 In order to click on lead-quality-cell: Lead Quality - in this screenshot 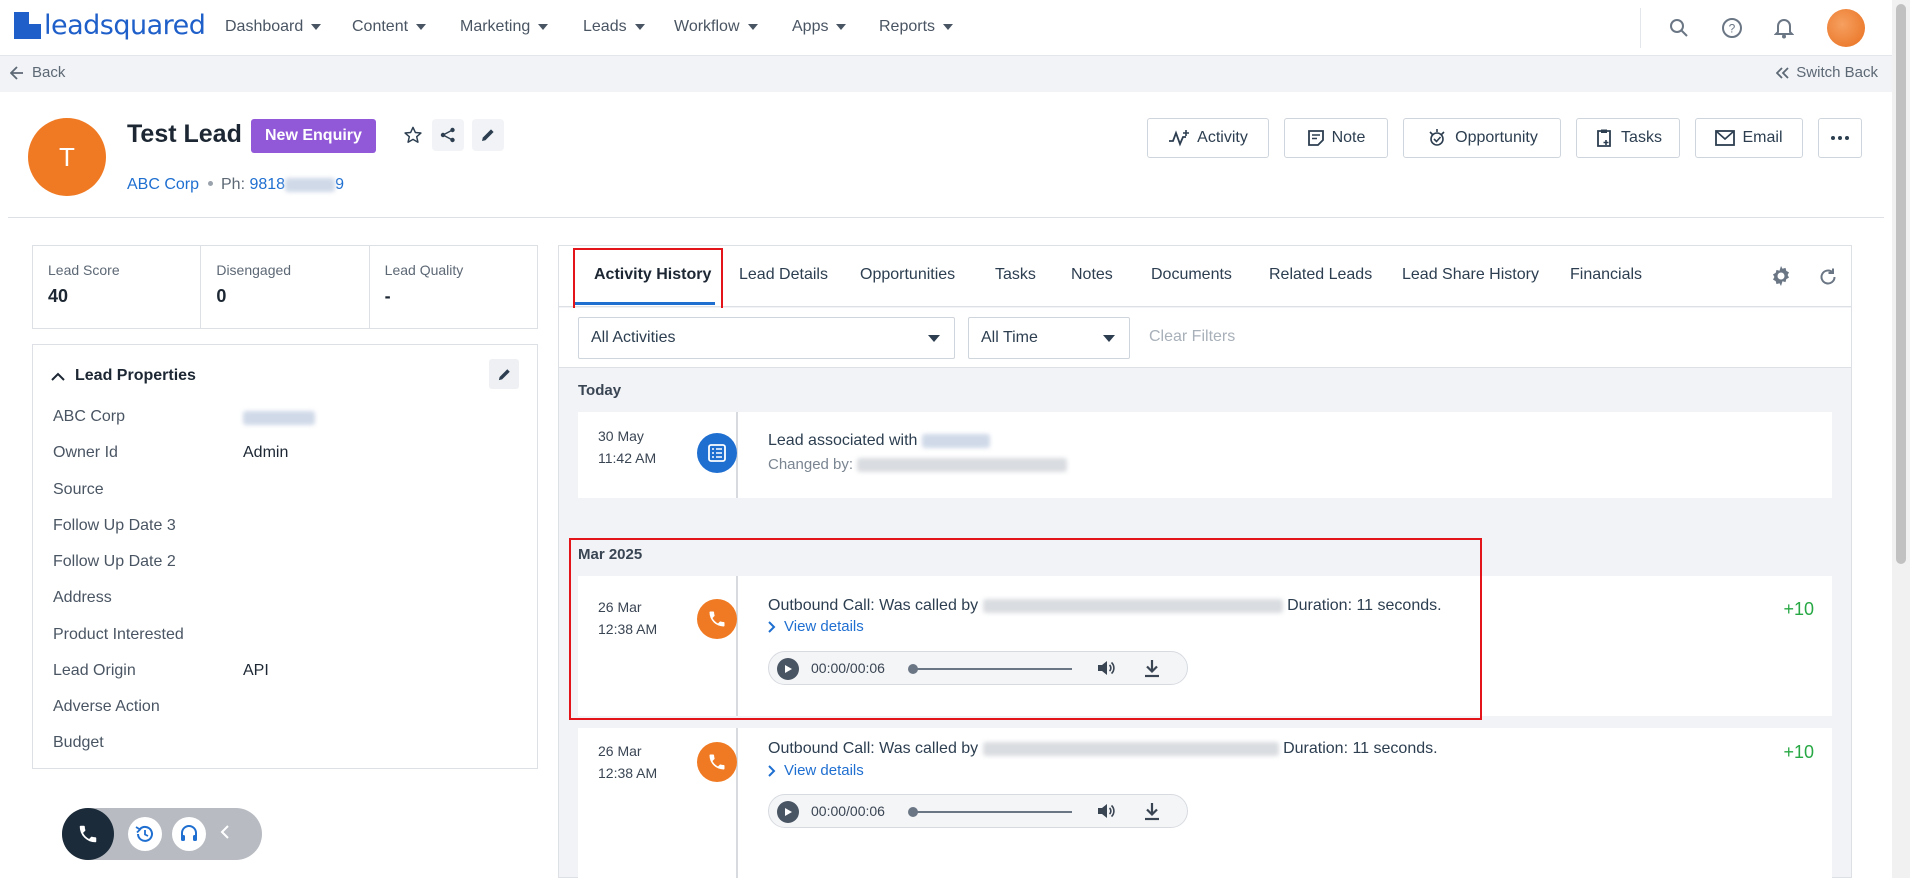, I will do `click(424, 284)`.